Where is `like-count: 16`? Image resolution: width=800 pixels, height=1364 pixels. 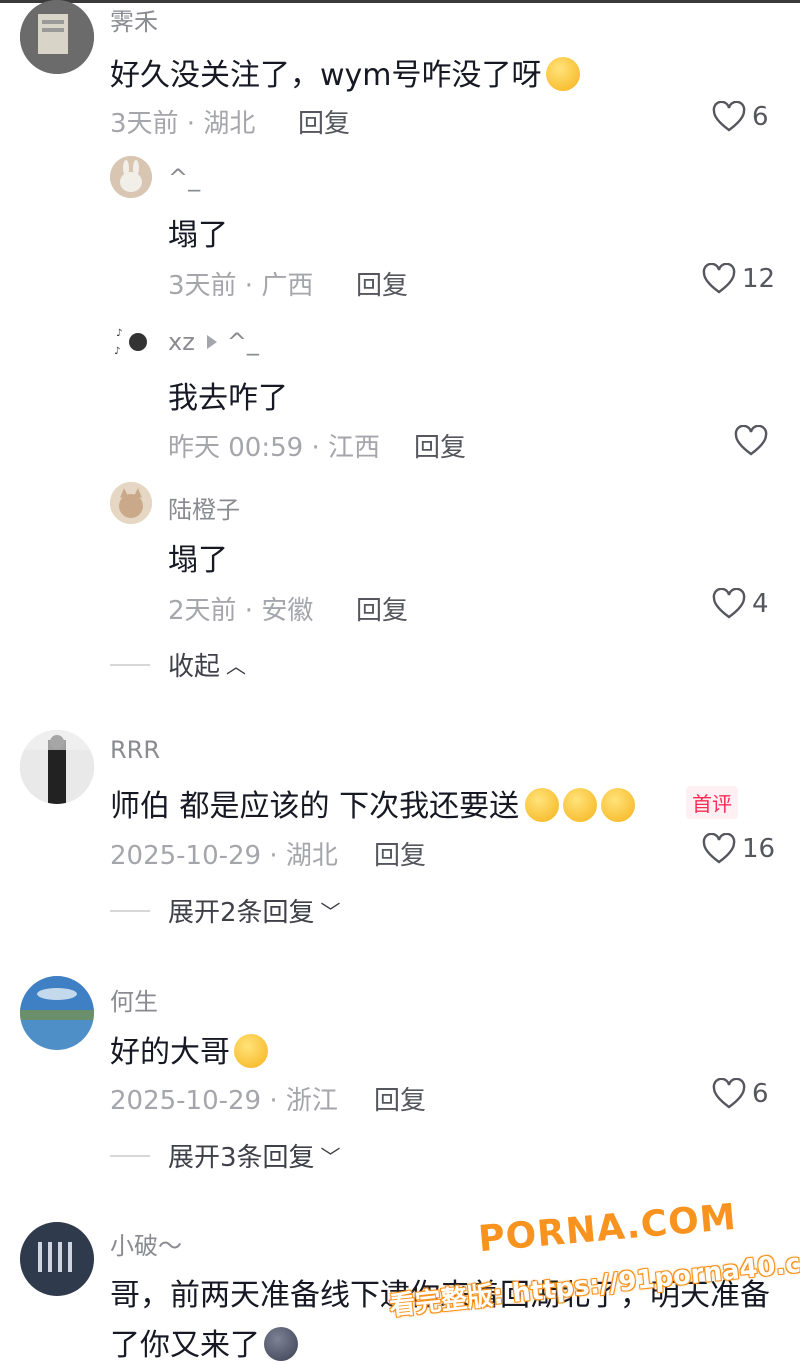 like-count: 16 is located at coordinates (759, 849).